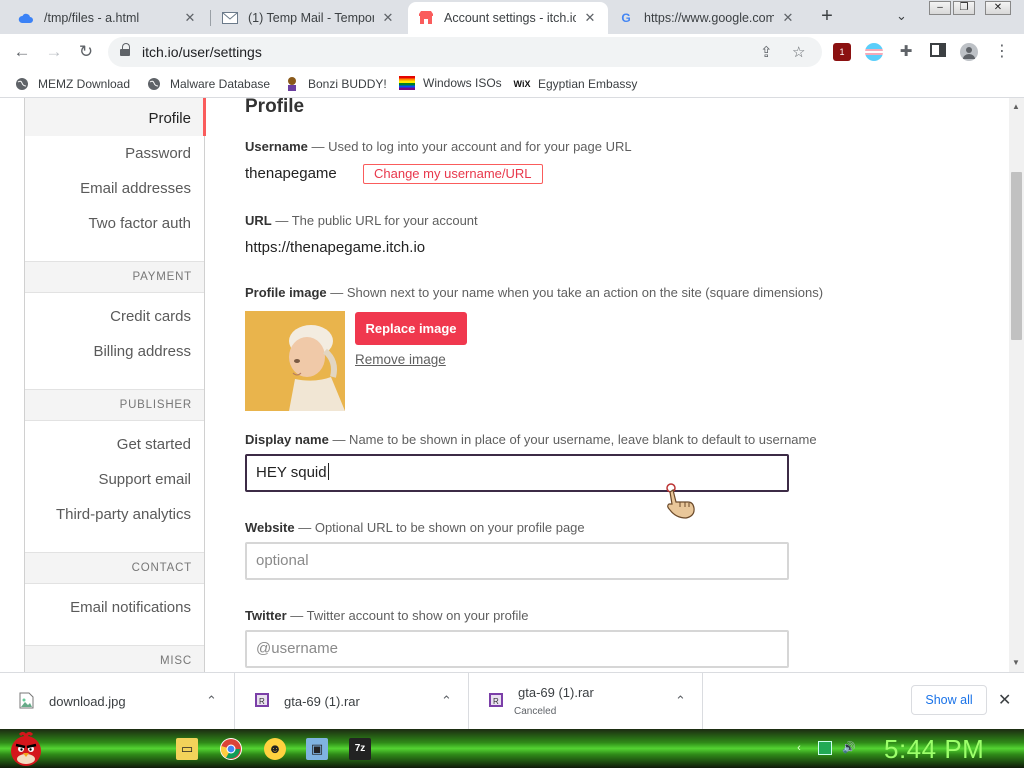 The height and width of the screenshot is (768, 1024). I want to click on sidebar-item-support-email: Support email, so click(144, 479).